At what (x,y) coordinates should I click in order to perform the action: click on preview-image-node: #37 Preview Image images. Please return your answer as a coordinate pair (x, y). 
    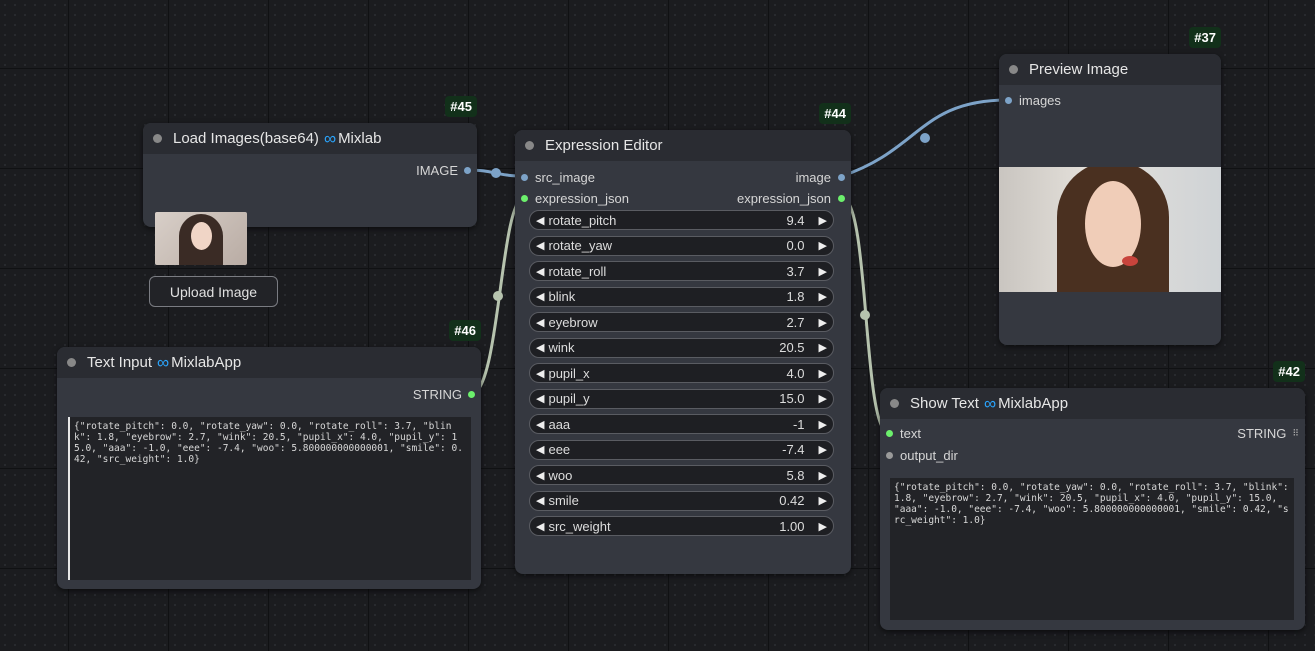
    Looking at the image, I should click on (1110, 186).